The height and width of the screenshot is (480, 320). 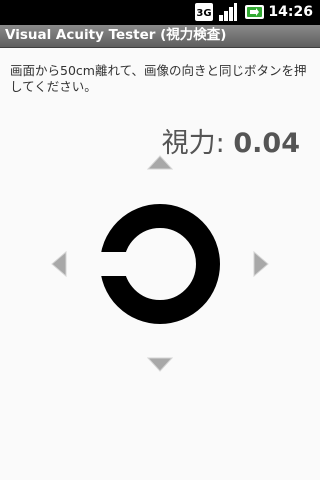 I want to click on arrow-left-icon, so click(x=59, y=264).